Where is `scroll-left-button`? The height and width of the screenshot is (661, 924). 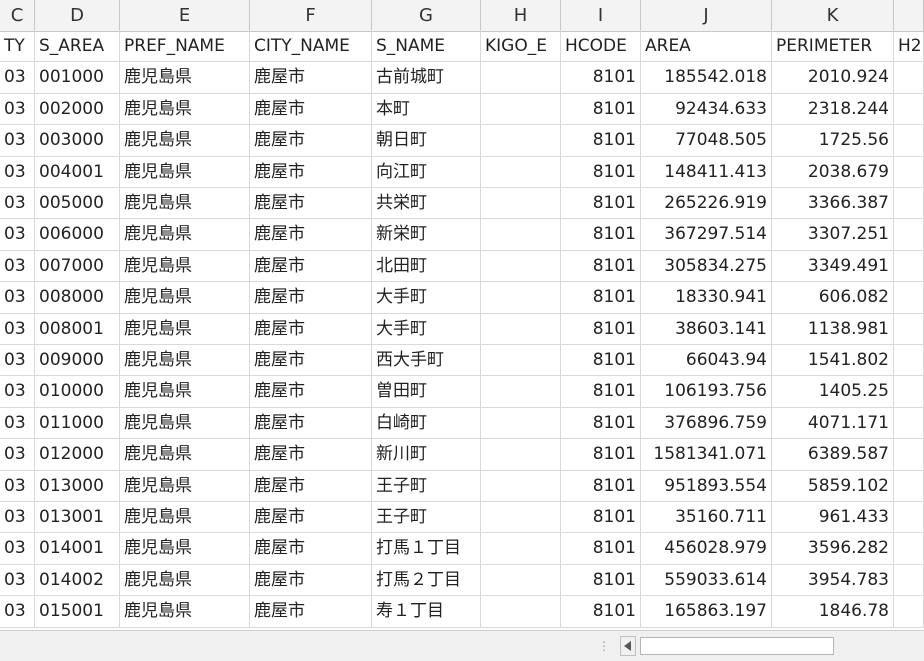
scroll-left-button is located at coordinates (628, 646).